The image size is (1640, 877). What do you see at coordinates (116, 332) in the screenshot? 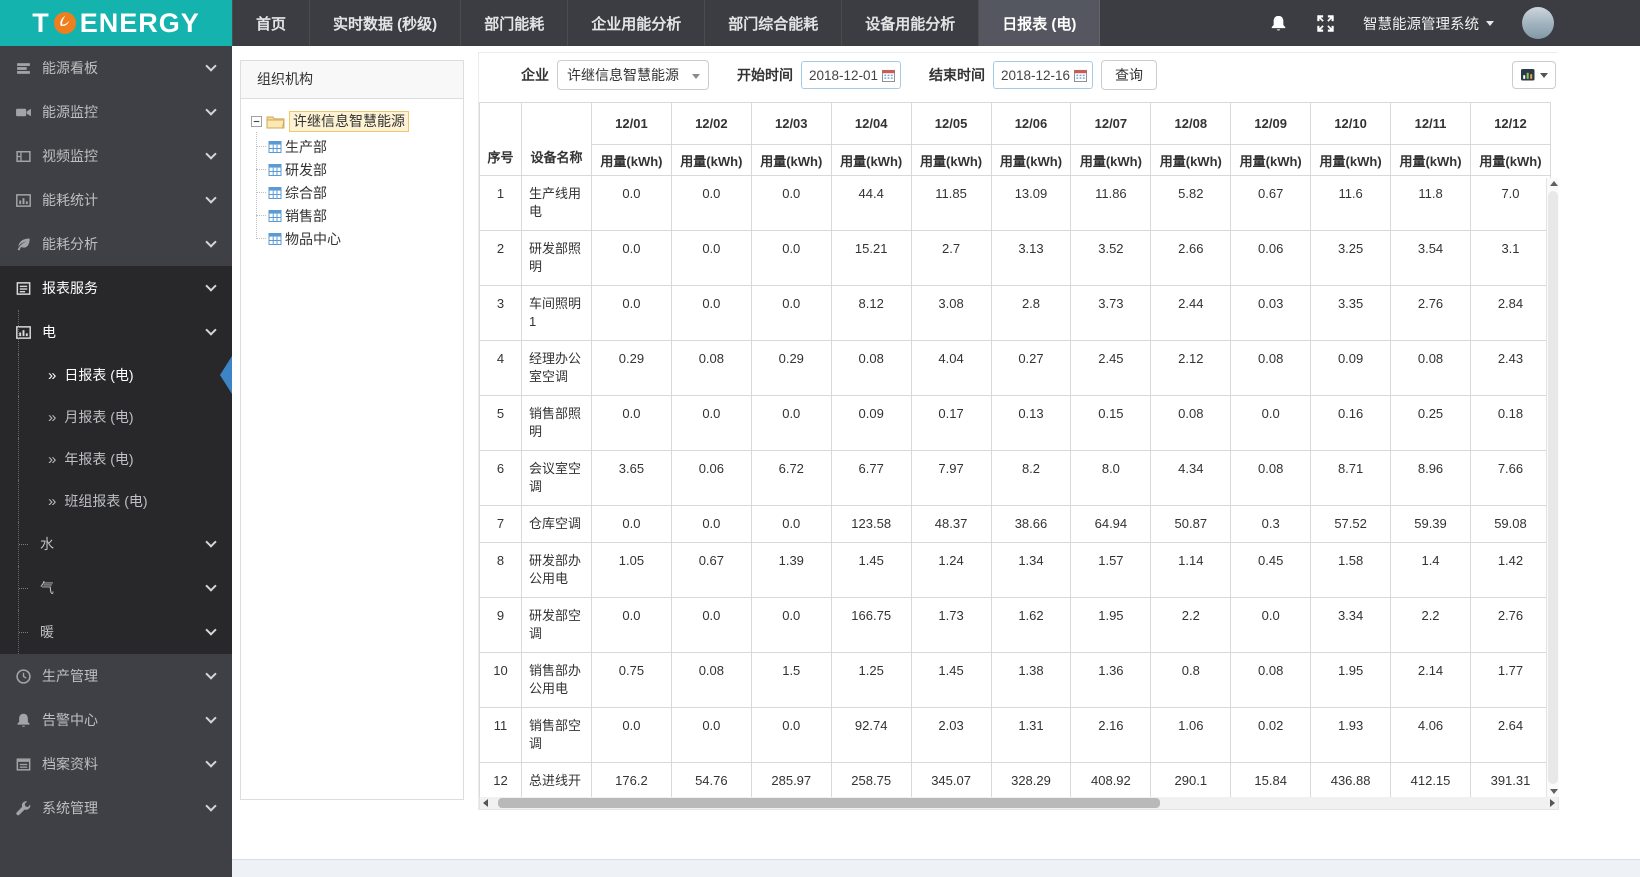
I see `sidebar-item: 电` at bounding box center [116, 332].